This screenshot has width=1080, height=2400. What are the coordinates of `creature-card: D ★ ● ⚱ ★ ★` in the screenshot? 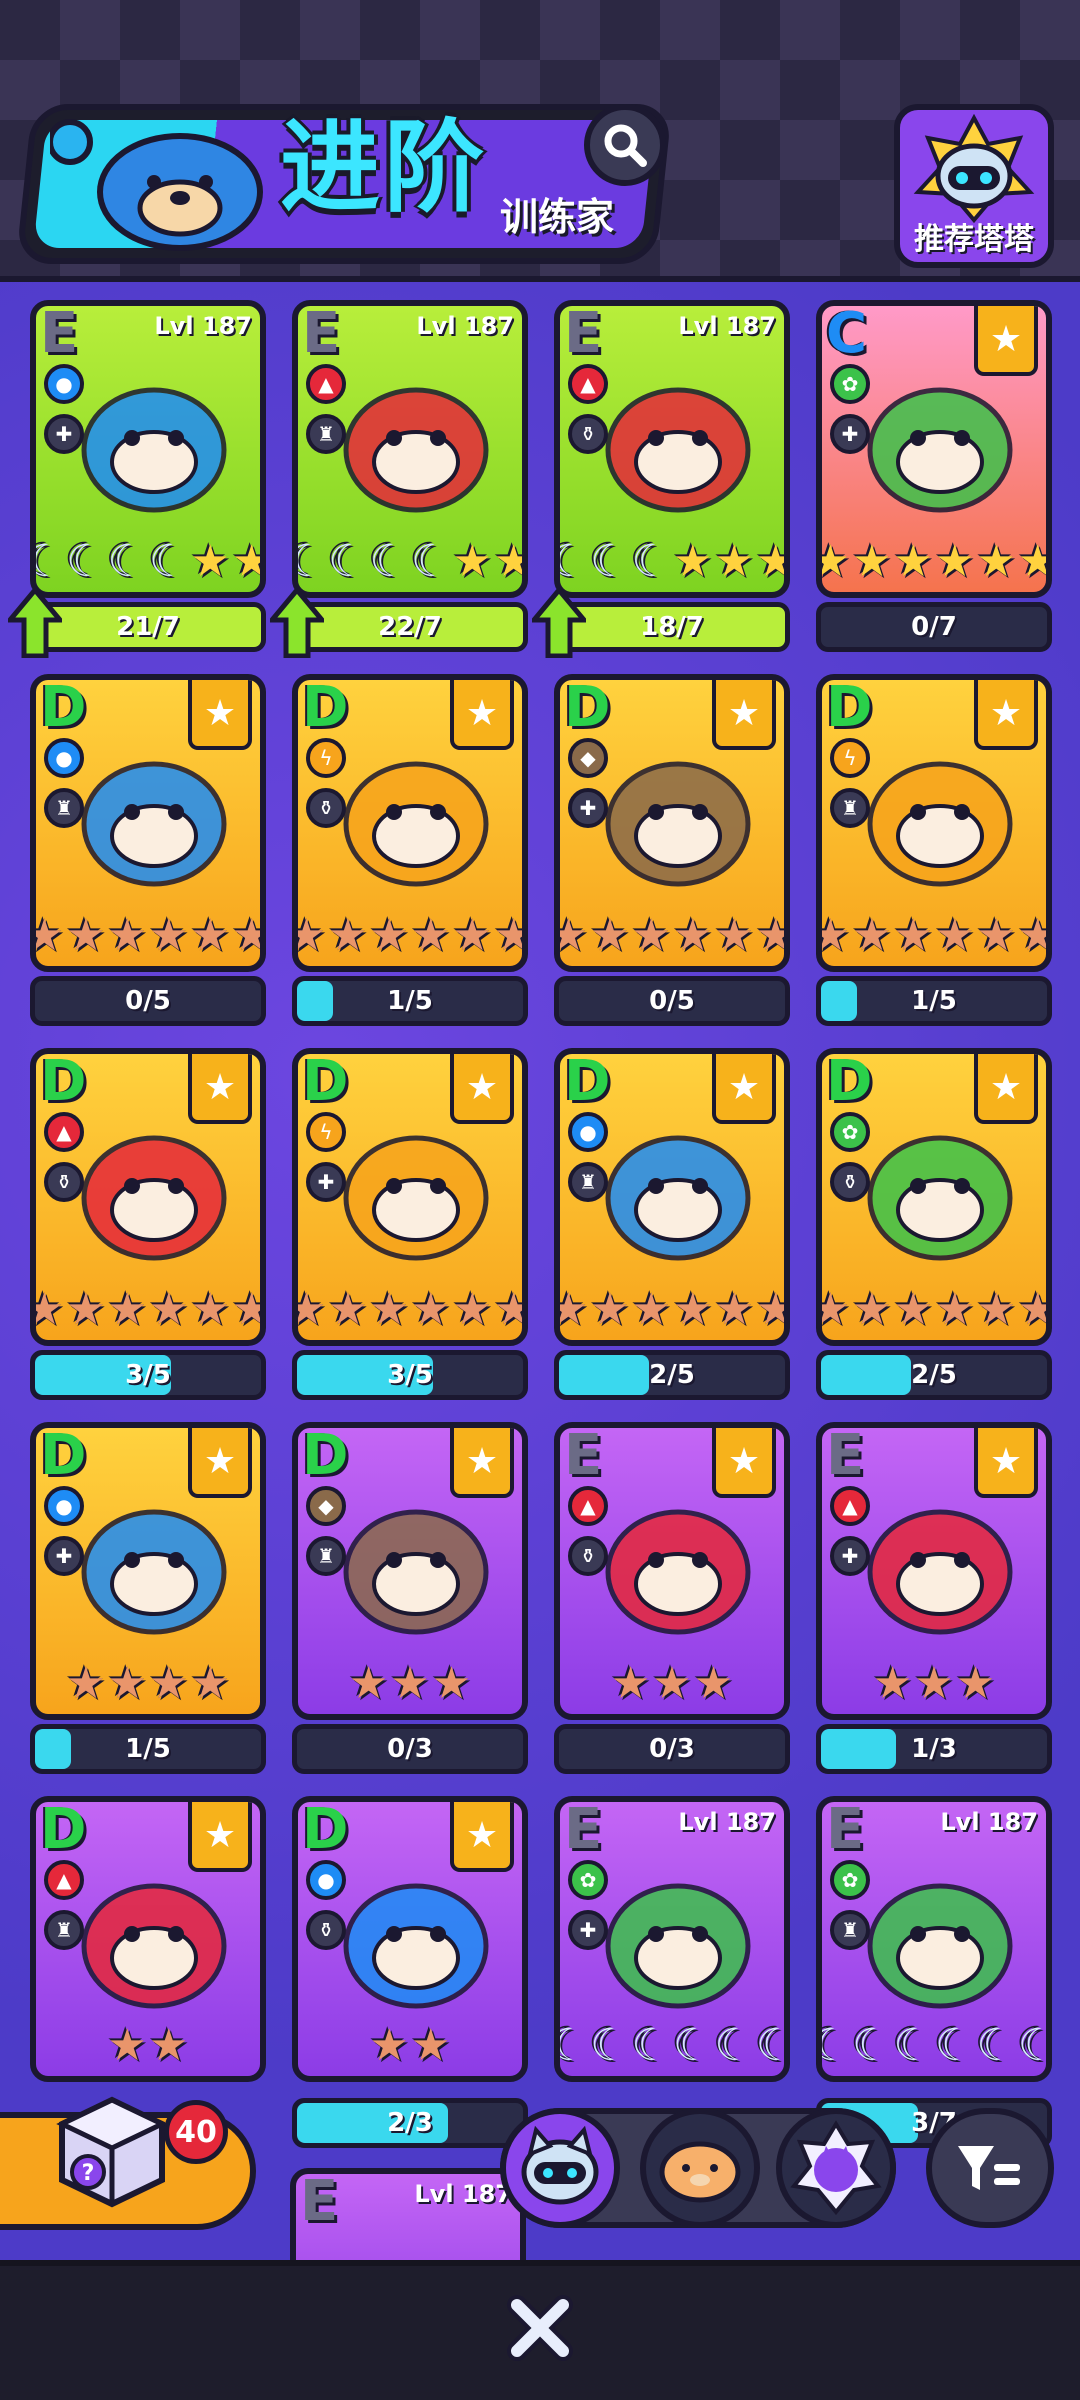 It's located at (410, 1939).